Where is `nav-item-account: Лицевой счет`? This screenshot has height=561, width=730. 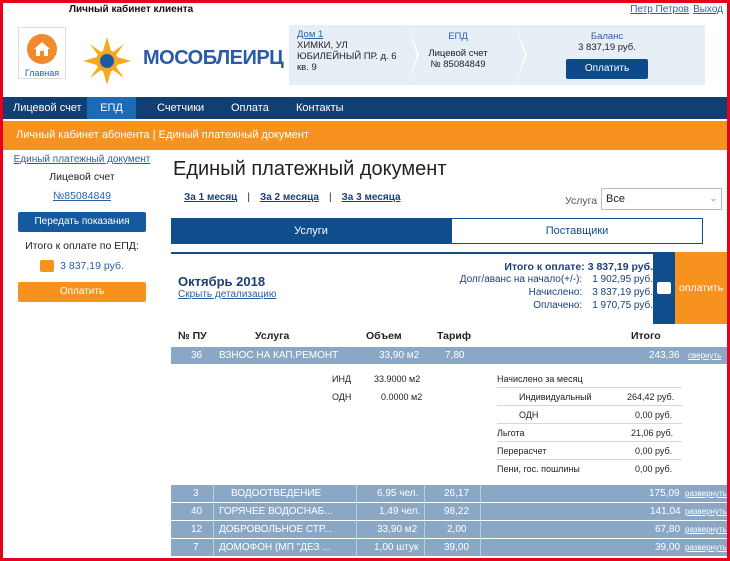 nav-item-account: Лицевой счет is located at coordinates (47, 108).